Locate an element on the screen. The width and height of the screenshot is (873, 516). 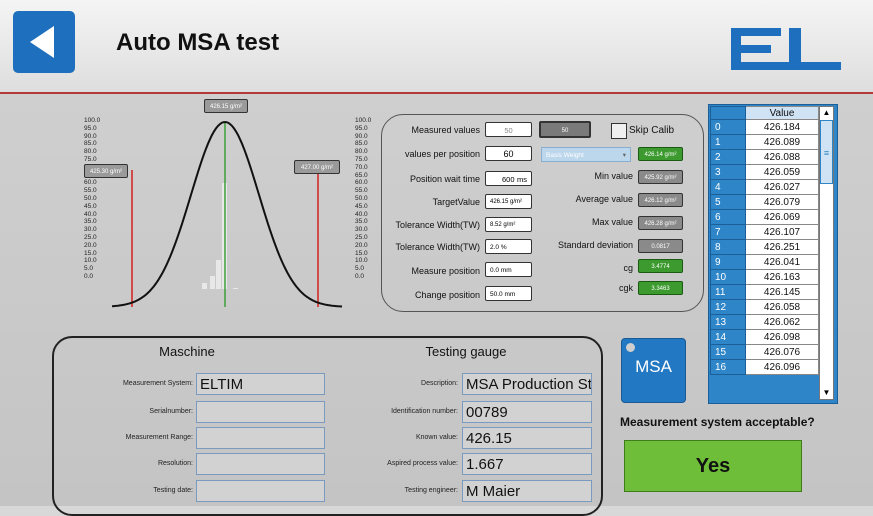
table-scrollbar: ▲ ≡ ▼ is located at coordinates (826, 253).